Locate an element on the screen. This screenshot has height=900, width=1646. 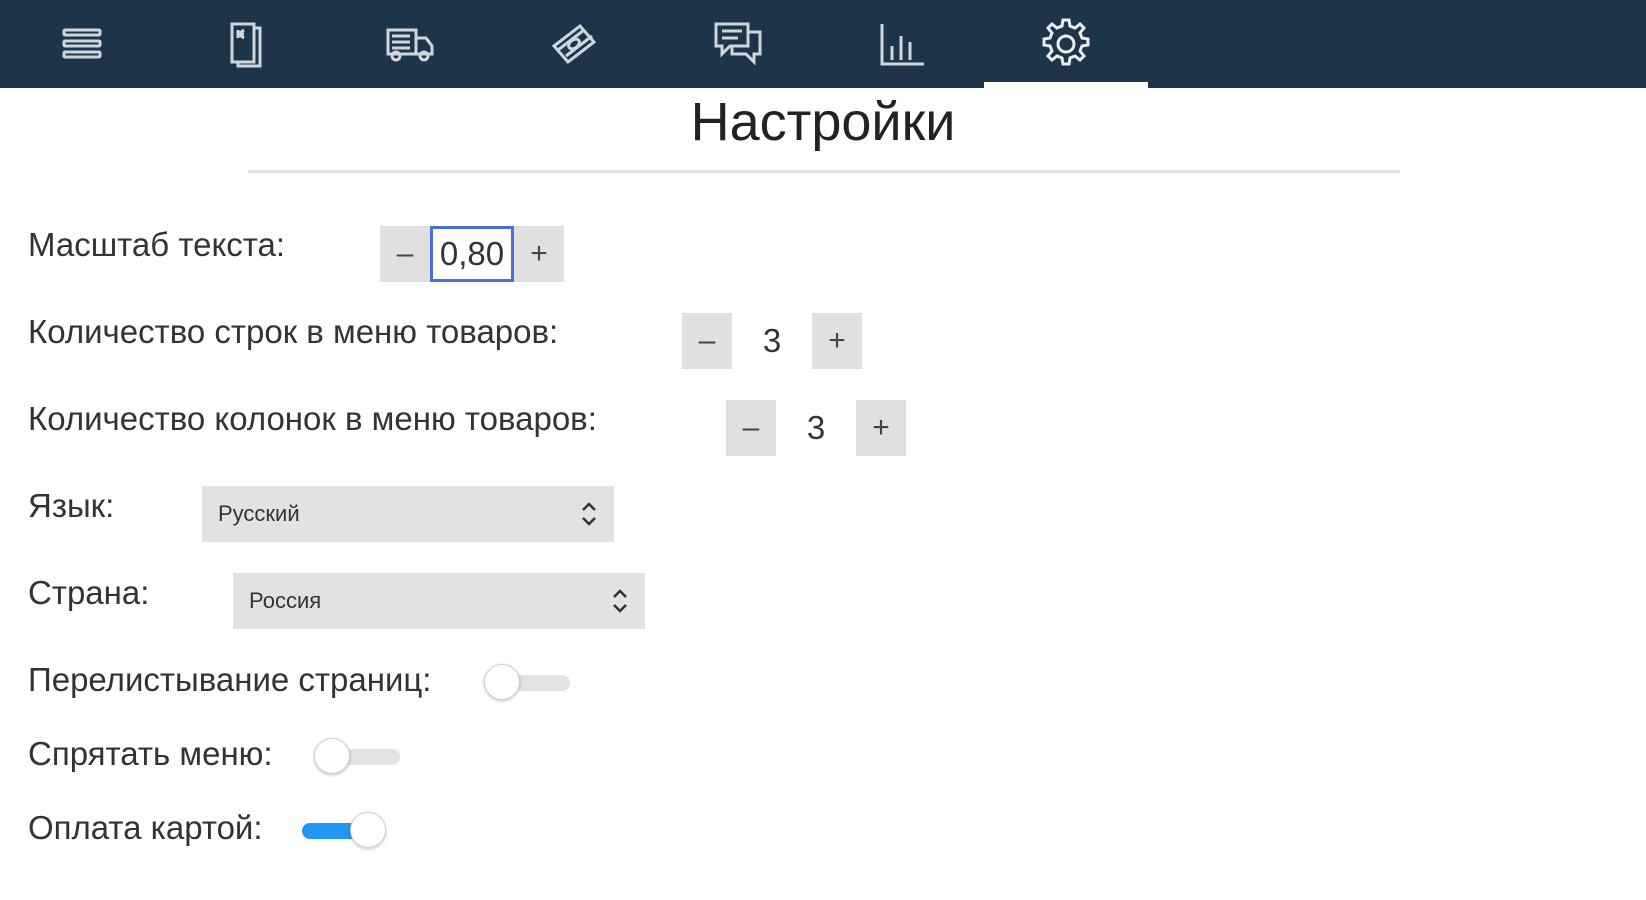
tab-chat is located at coordinates (738, 44).